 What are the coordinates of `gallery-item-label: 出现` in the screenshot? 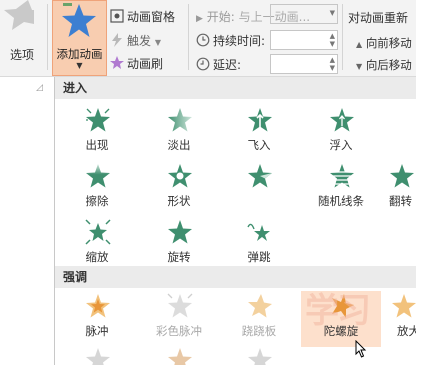 It's located at (97, 145).